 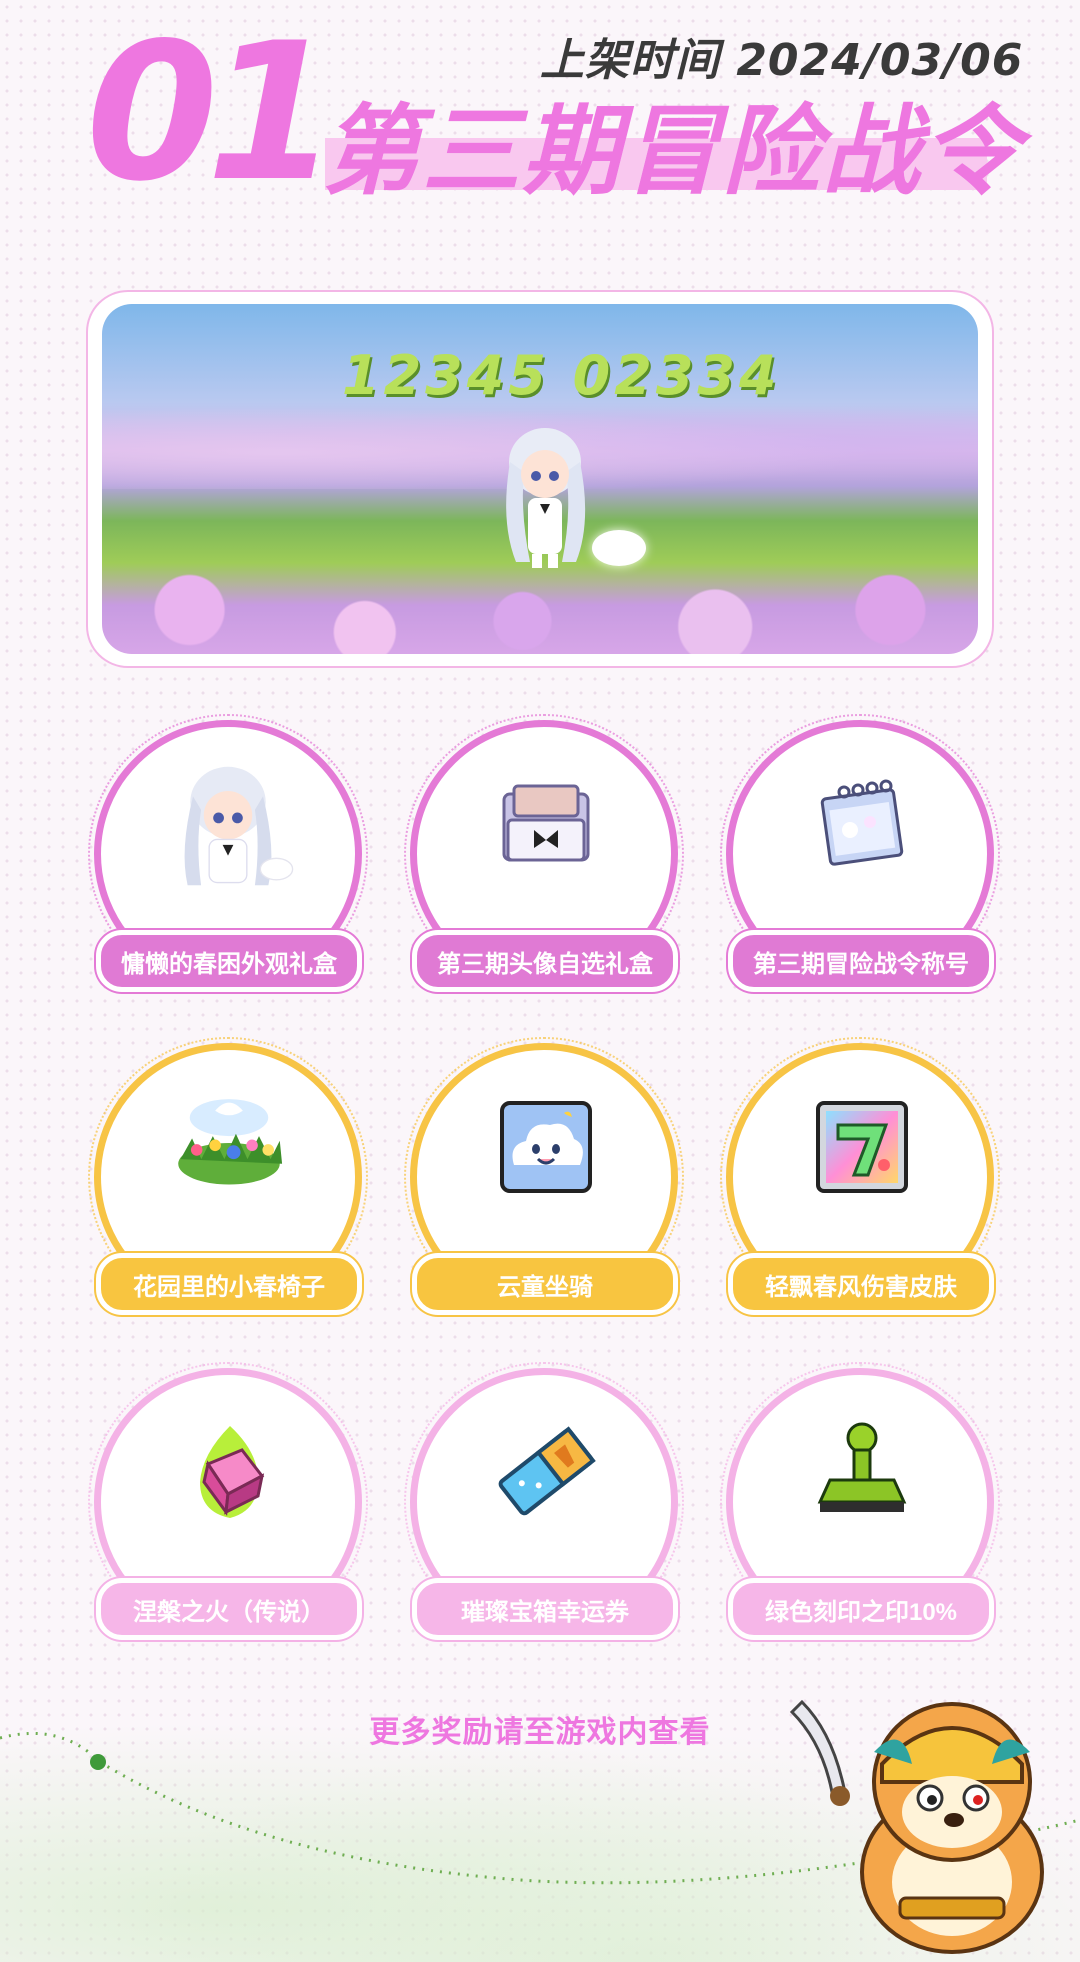 I want to click on banner-sheep-icon, so click(x=619, y=548).